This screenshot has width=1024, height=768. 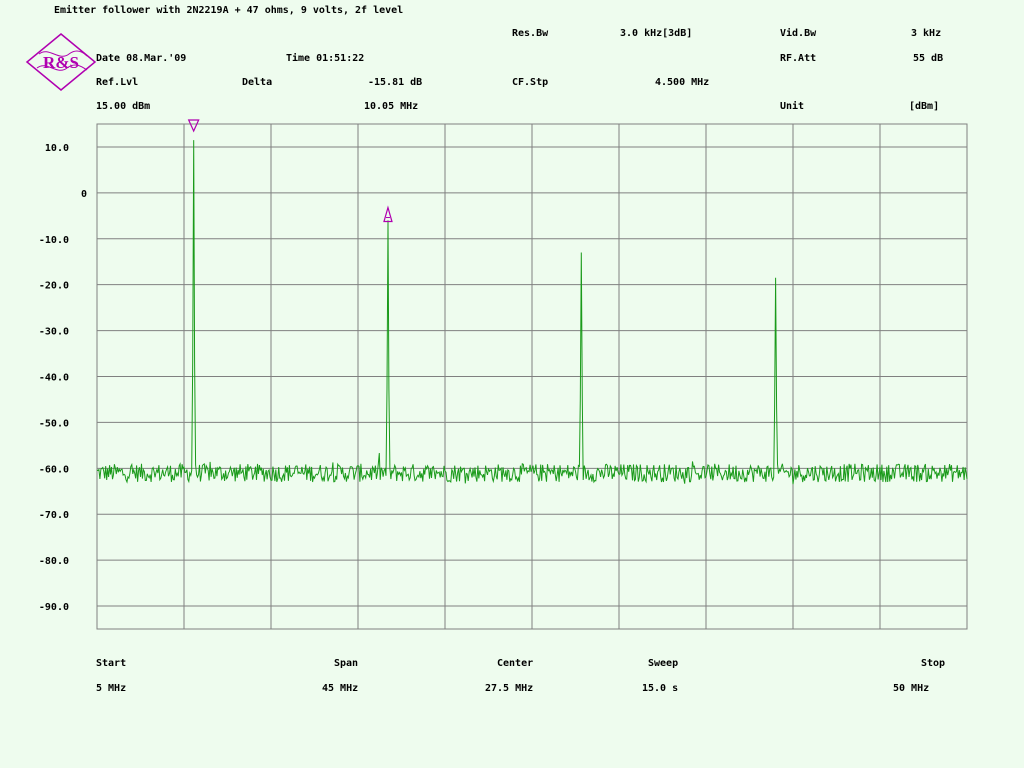 I want to click on y-tick-label: -20.0, so click(x=54, y=286).